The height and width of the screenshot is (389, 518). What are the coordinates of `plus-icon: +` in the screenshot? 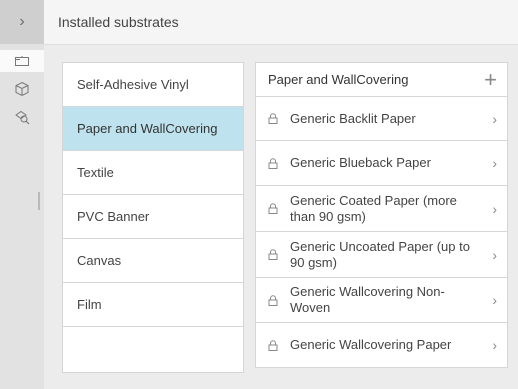 It's located at (490, 79).